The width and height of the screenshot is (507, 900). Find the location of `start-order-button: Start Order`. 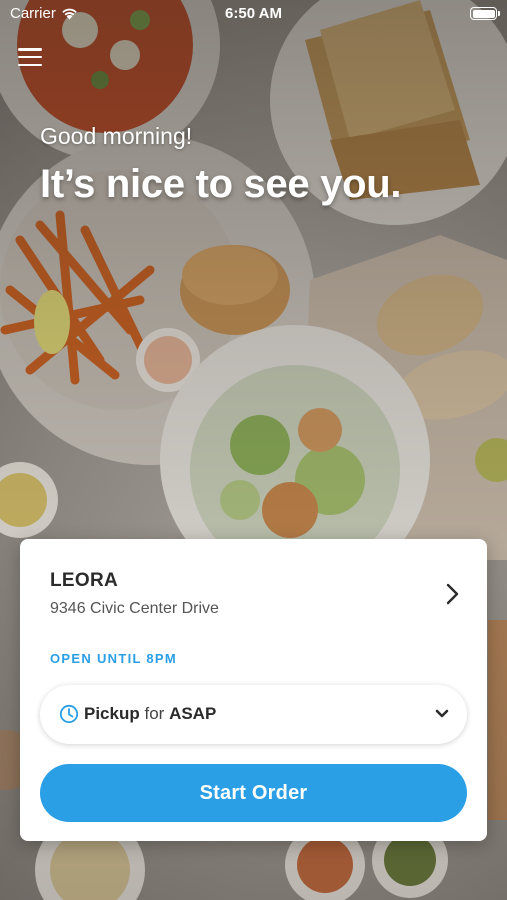

start-order-button: Start Order is located at coordinates (253, 793).